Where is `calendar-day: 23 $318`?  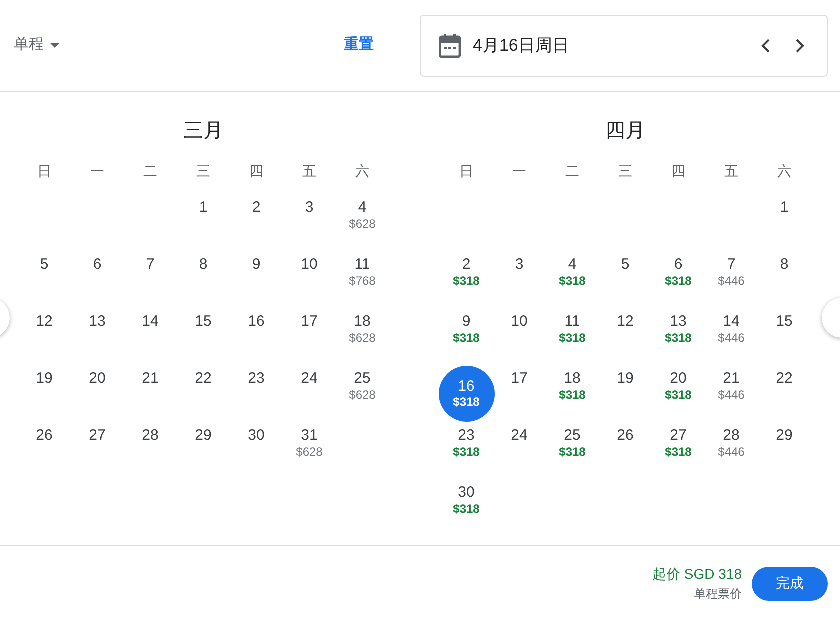
calendar-day: 23 $318 is located at coordinates (466, 443).